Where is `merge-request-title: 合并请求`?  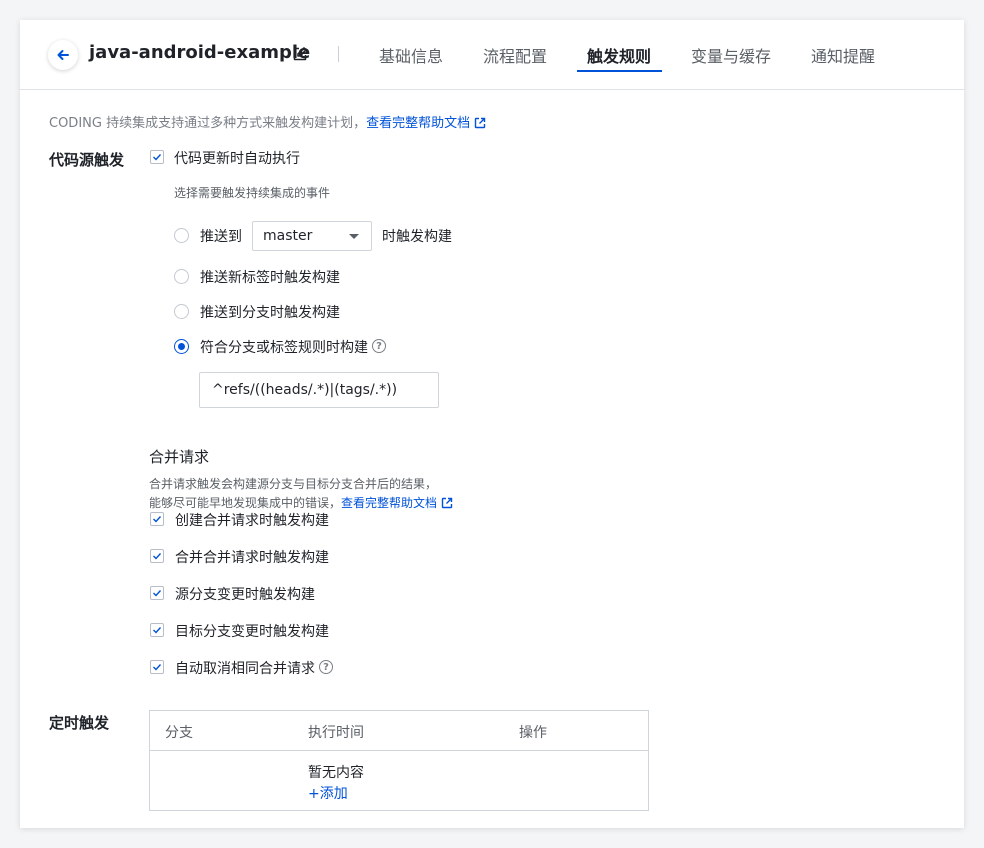
merge-request-title: 合并请求 is located at coordinates (179, 457).